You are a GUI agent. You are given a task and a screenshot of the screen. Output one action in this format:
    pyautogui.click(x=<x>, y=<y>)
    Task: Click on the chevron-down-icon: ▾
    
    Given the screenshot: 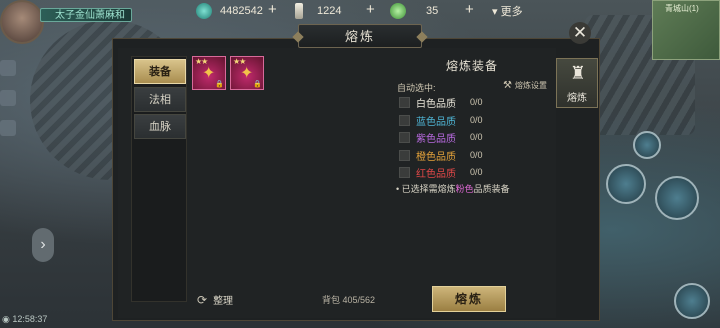 What is the action you would take?
    pyautogui.click(x=496, y=12)
    